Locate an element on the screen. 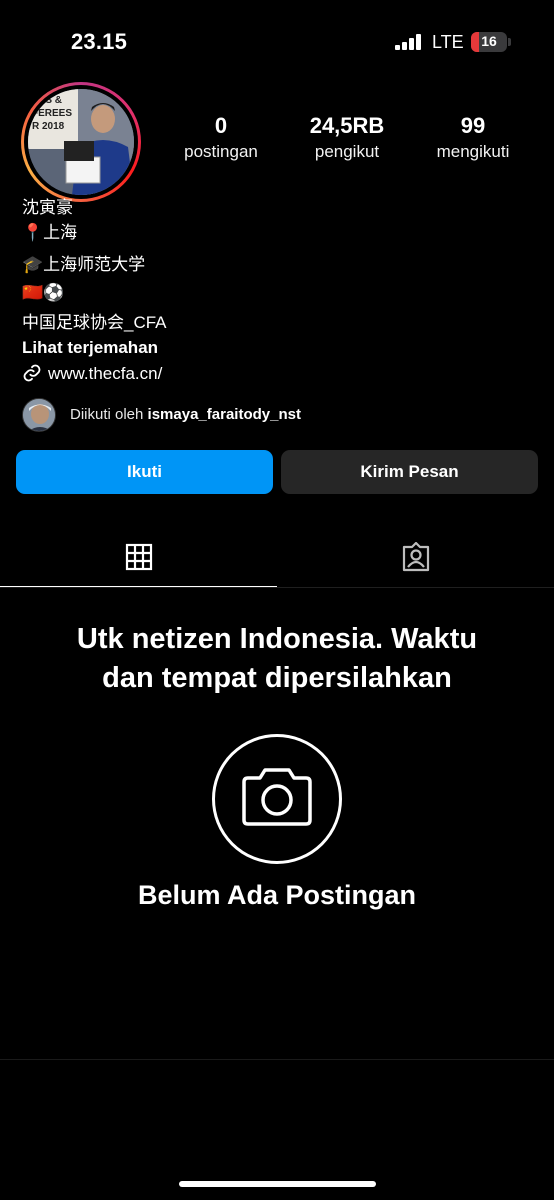 This screenshot has height=1200, width=554. profile-photo: EES & FEREES R 2018 is located at coordinates (81, 142).